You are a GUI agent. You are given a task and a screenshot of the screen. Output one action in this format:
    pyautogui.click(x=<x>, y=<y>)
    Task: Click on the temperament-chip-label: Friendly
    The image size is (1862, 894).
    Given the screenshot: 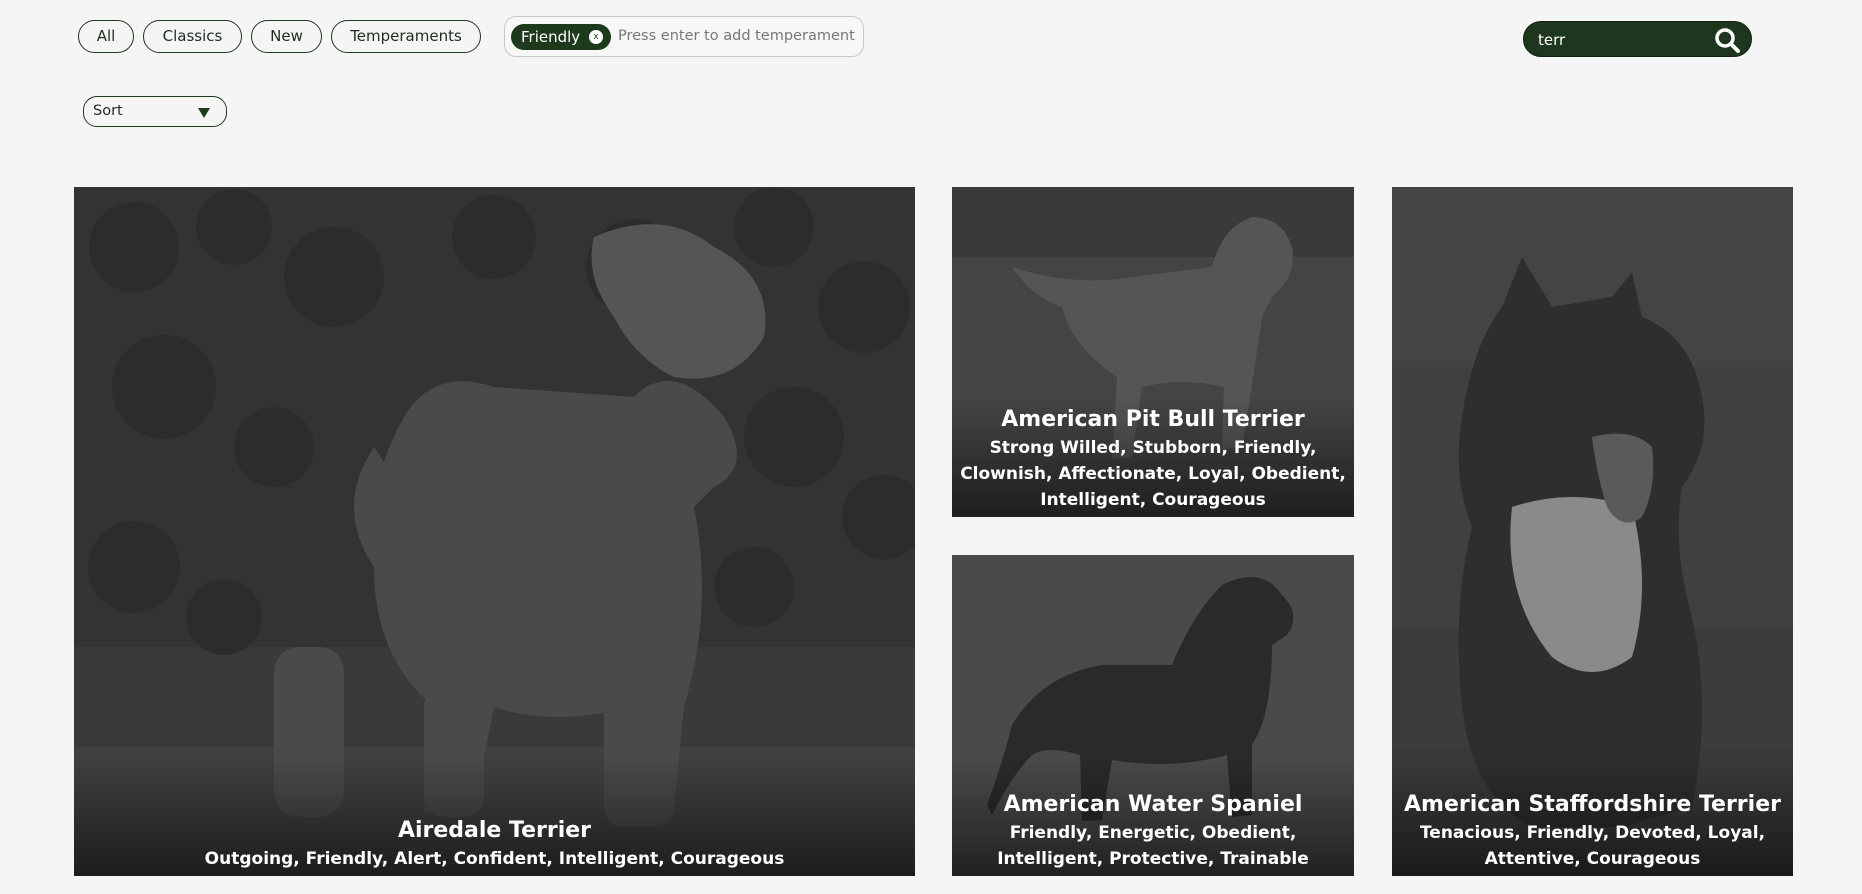 What is the action you would take?
    pyautogui.click(x=551, y=37)
    